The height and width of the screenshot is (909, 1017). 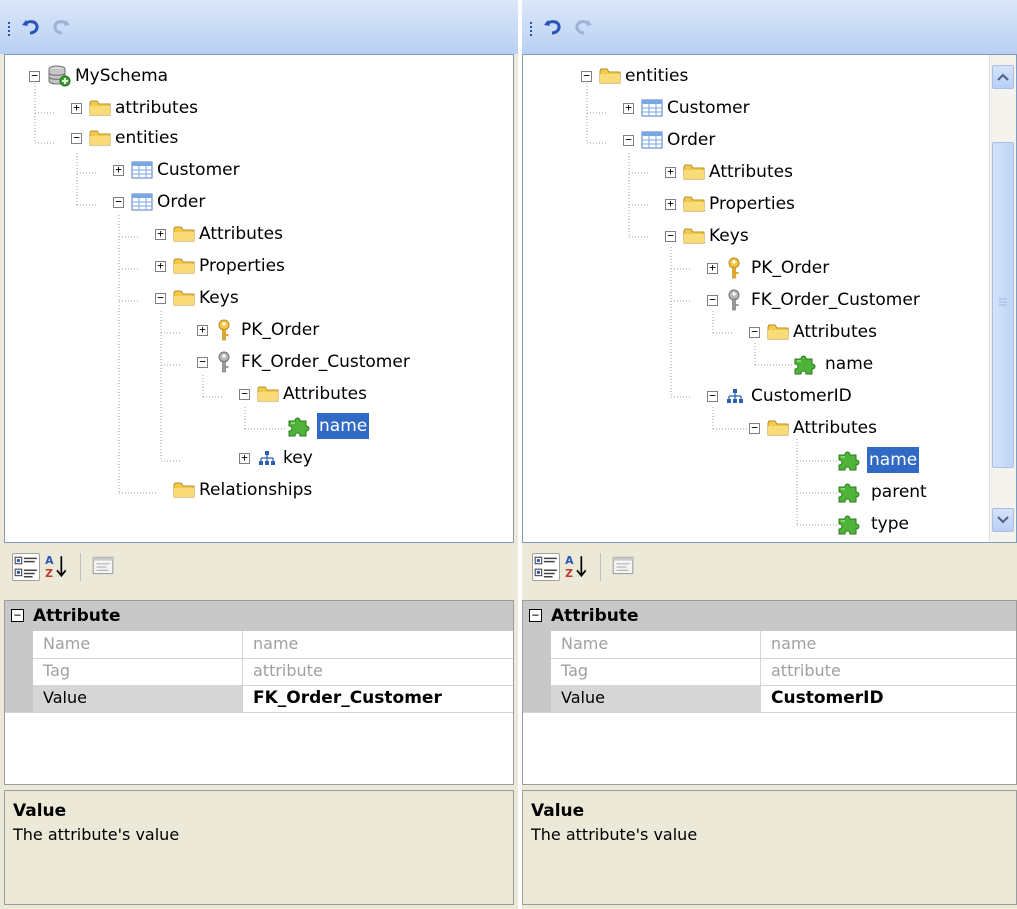 I want to click on tree-node-cid-attributes: − Attributes, so click(x=757, y=428).